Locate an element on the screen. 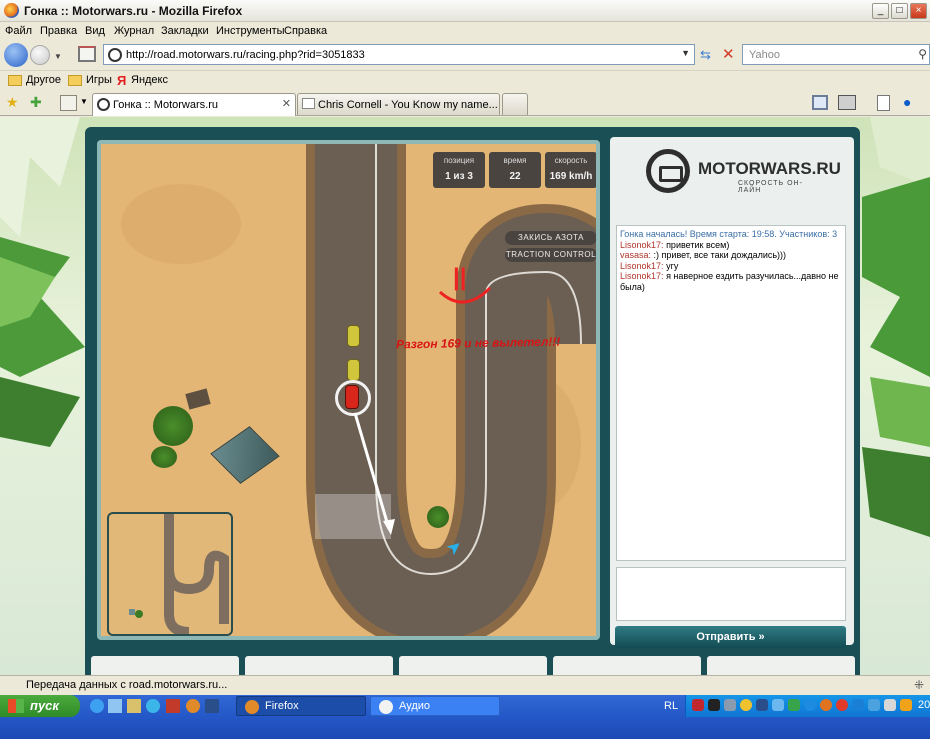 The image size is (930, 739). traction-control-button: TRACTION CONTROL is located at coordinates (550, 255).